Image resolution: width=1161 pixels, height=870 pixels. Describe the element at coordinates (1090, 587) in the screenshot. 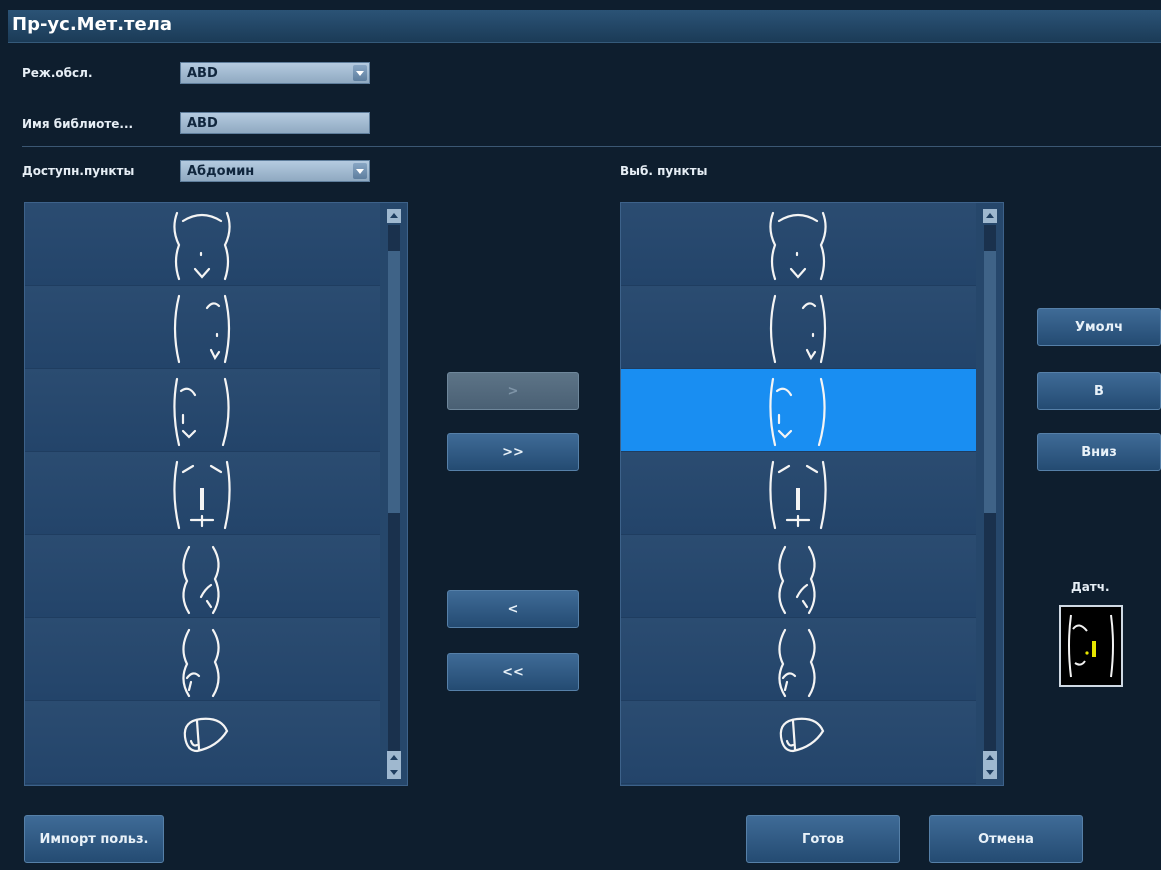

I see `probe-label: Датч.` at that location.